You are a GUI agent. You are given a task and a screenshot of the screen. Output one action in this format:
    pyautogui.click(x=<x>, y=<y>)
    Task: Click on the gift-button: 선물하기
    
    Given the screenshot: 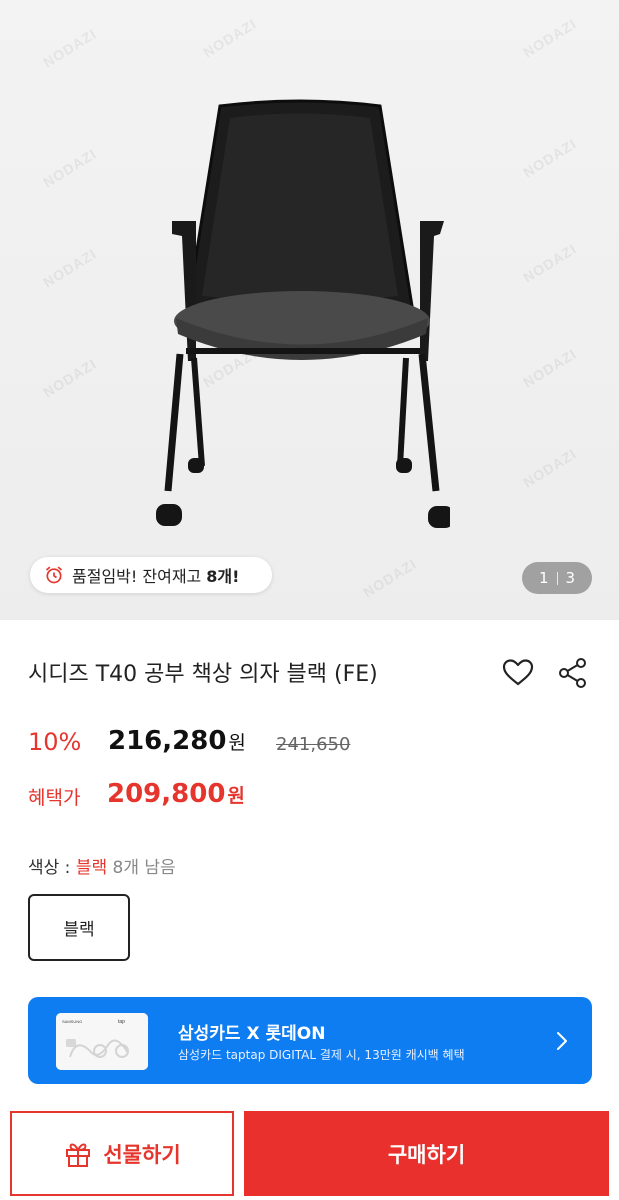 What is the action you would take?
    pyautogui.click(x=122, y=1153)
    